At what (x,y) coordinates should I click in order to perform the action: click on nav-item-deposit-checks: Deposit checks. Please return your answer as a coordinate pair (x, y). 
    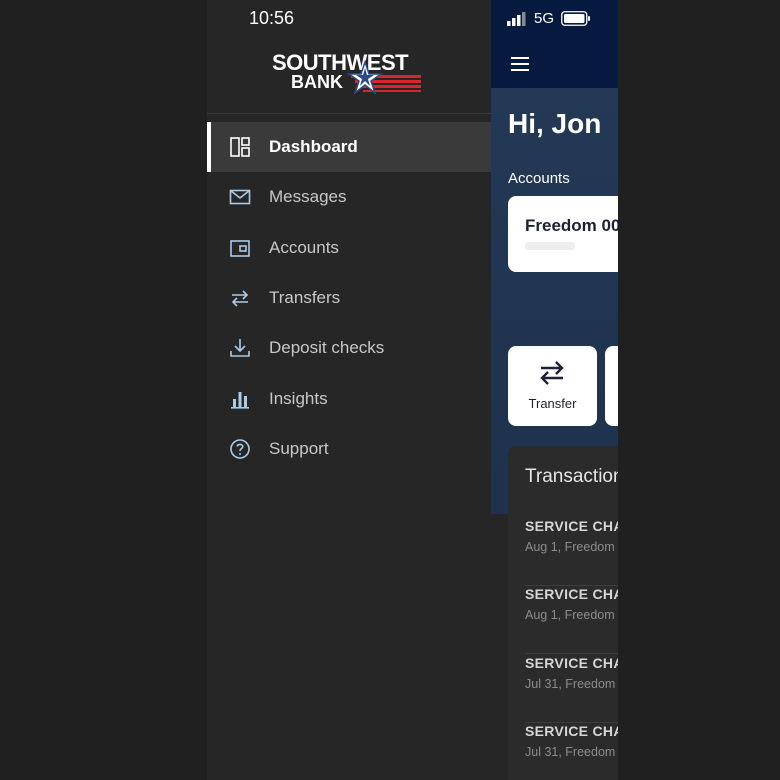
    Looking at the image, I should click on (349, 348).